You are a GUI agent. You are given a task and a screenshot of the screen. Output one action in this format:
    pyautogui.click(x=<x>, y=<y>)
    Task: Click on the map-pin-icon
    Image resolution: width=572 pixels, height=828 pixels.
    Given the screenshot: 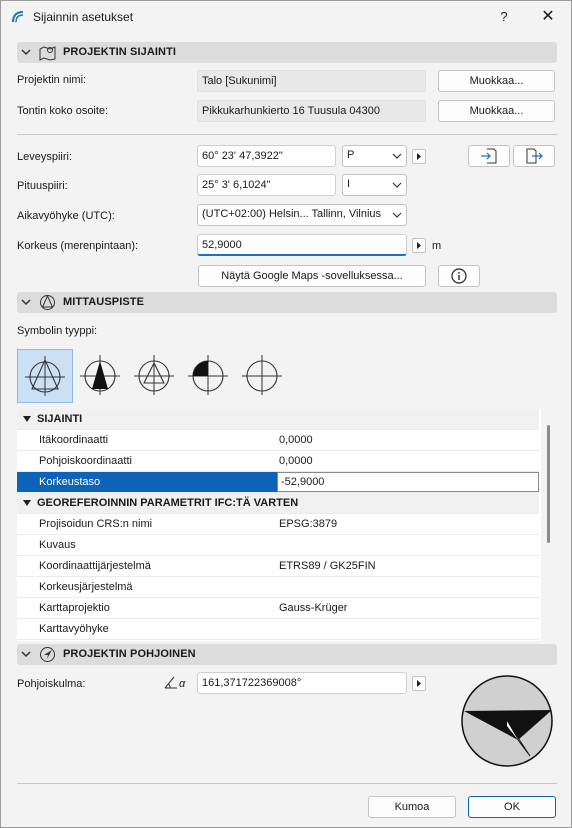 What is the action you would take?
    pyautogui.click(x=47, y=53)
    